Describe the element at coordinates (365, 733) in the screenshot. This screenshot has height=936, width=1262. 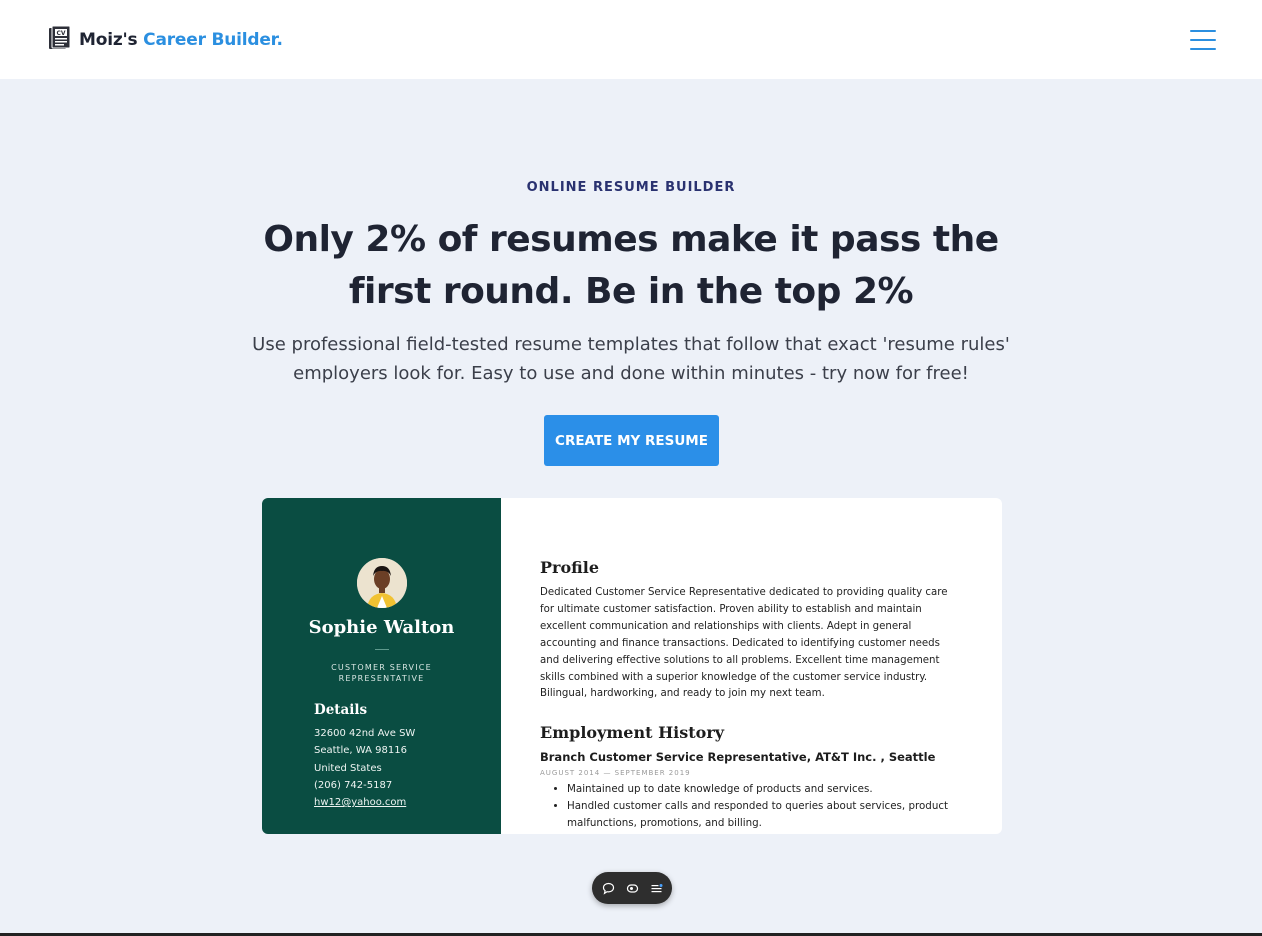
I see `address-line: 32600 42nd Ave SW` at that location.